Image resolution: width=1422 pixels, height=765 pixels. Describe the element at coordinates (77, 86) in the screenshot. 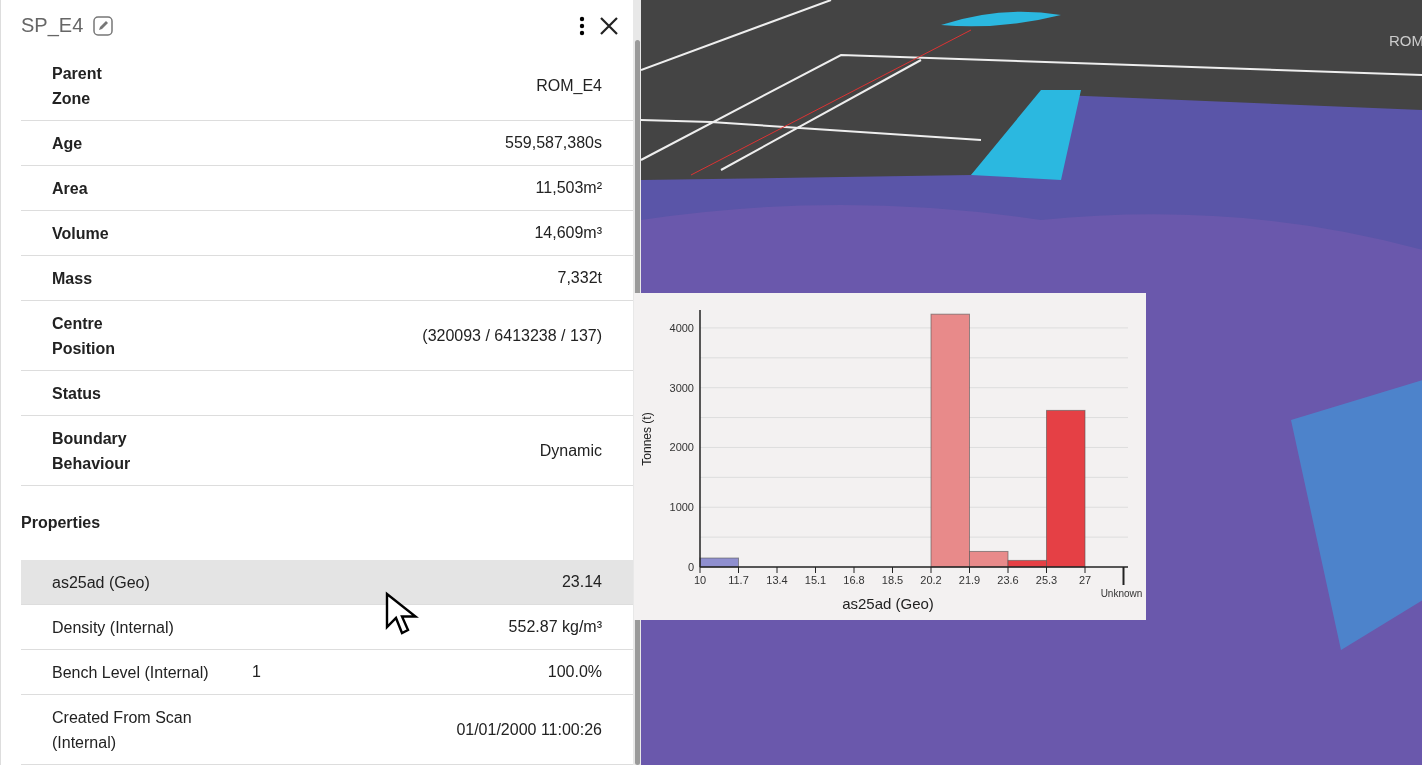

I see `attribute-label: Parent Zone` at that location.